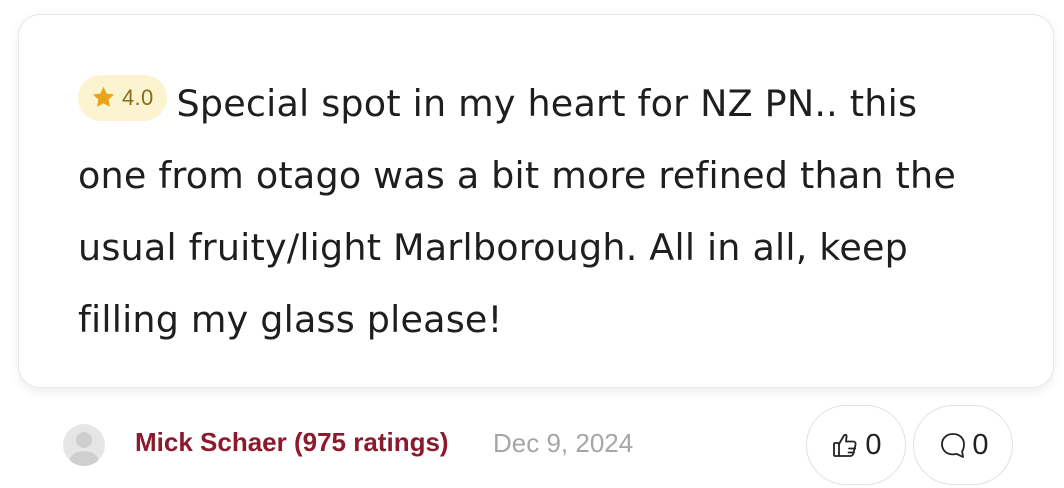  I want to click on like-button: 0, so click(856, 445).